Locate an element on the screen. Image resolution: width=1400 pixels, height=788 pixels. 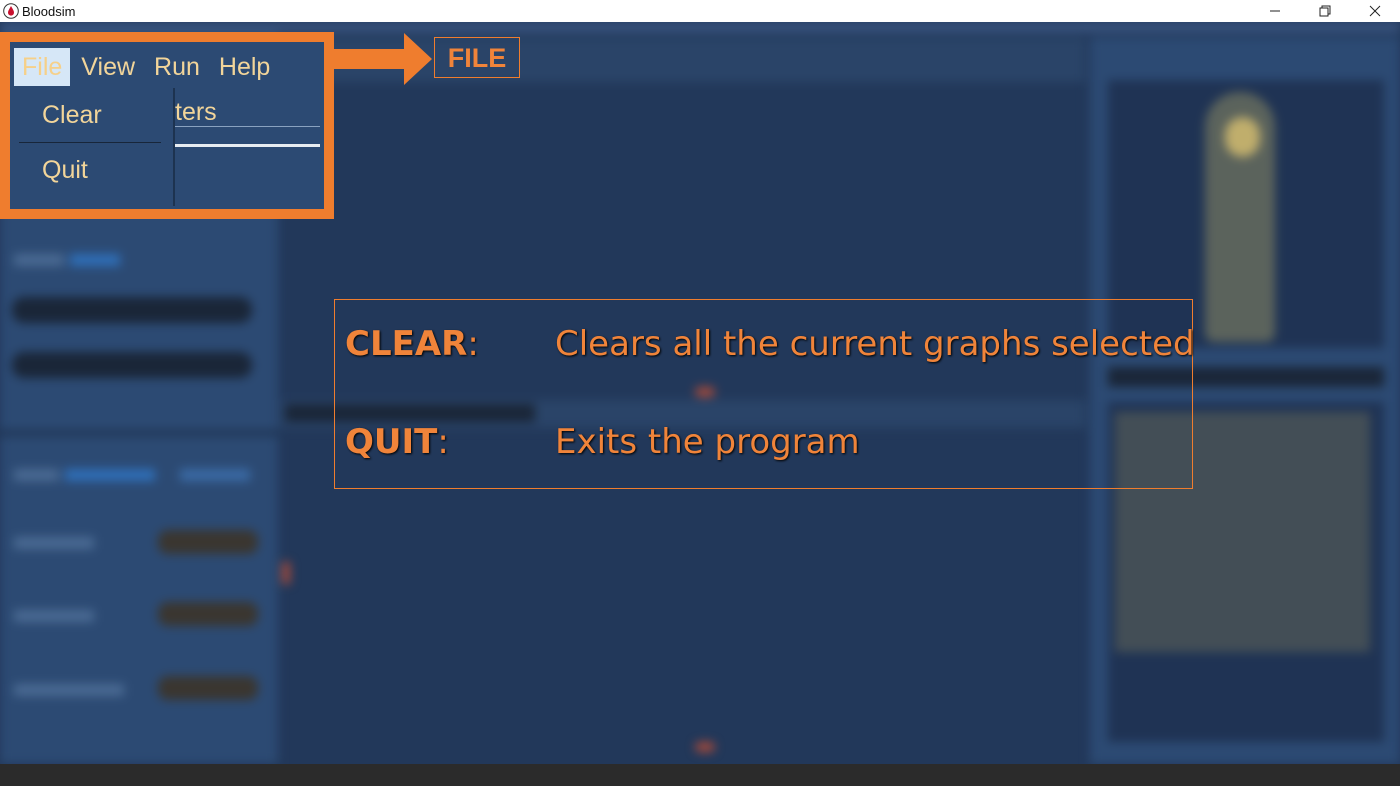
info-desc: Exits the program is located at coordinates (707, 442).